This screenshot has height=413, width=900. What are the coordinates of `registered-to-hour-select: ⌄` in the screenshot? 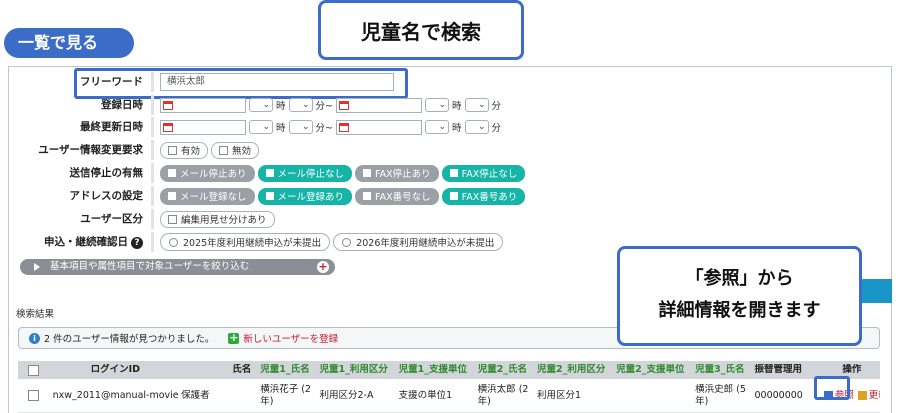 It's located at (436, 105).